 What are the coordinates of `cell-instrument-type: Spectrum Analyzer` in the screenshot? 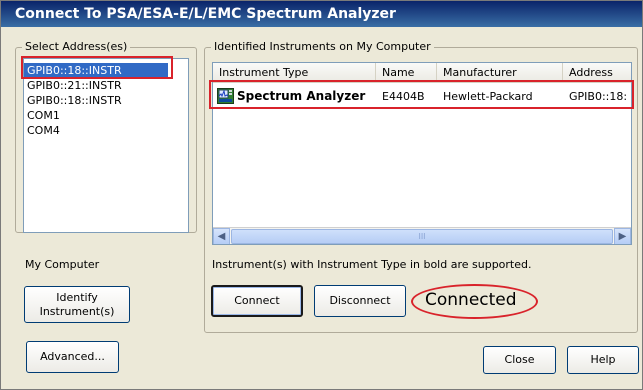 It's located at (294, 96).